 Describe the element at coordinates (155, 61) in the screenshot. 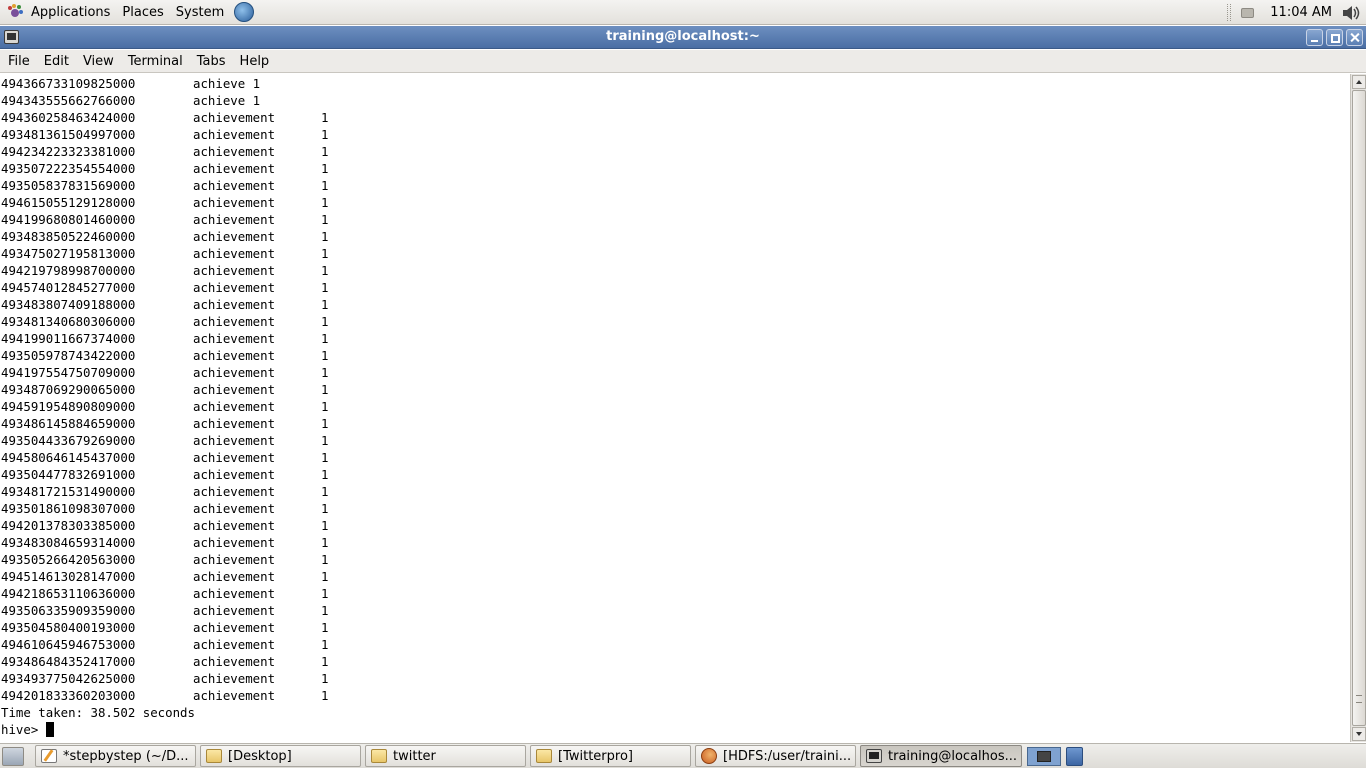

I see `menu-terminal: Terminal` at that location.